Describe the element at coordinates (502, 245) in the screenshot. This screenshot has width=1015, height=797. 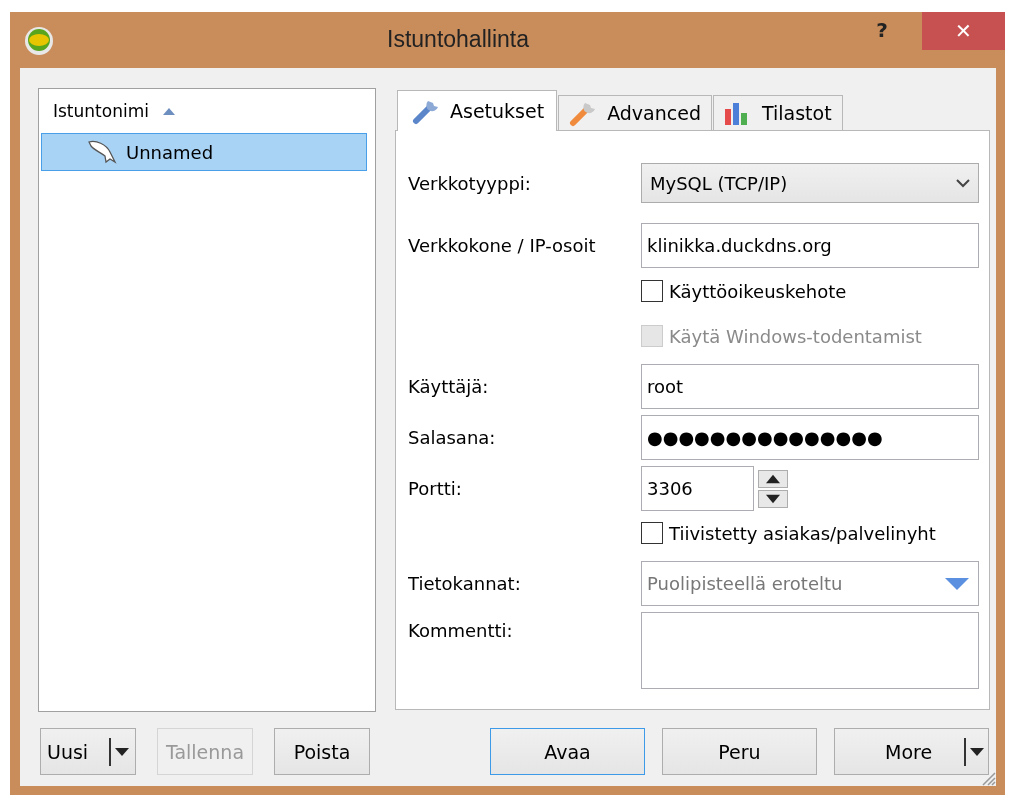
I see `field-label: Verkkokone / IP-osoit` at that location.